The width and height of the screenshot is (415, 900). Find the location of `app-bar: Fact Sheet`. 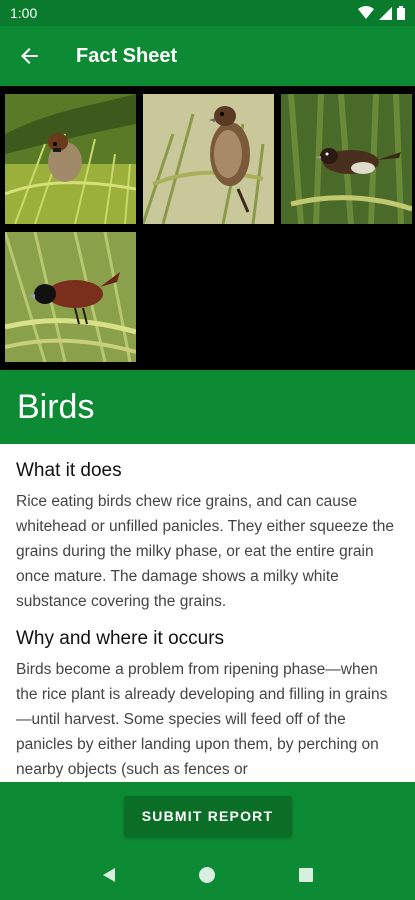

app-bar: Fact Sheet is located at coordinates (207, 56).